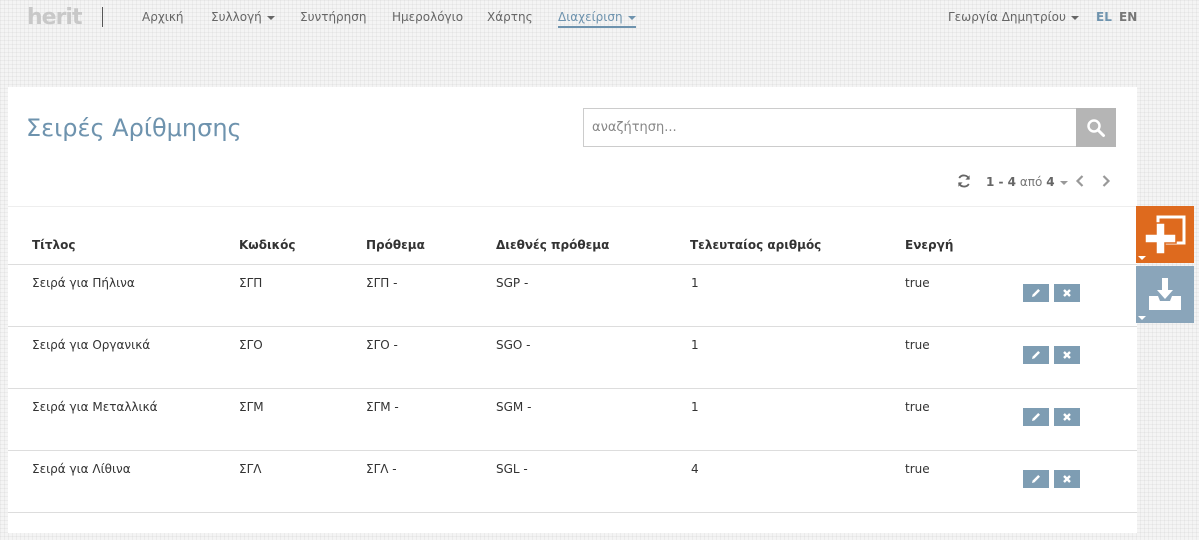 The width and height of the screenshot is (1199, 540). I want to click on table-row: Σειρά για Λίθινα ΣΓΛ ΣΓΛ - SGL - 4 true, so click(572, 482).